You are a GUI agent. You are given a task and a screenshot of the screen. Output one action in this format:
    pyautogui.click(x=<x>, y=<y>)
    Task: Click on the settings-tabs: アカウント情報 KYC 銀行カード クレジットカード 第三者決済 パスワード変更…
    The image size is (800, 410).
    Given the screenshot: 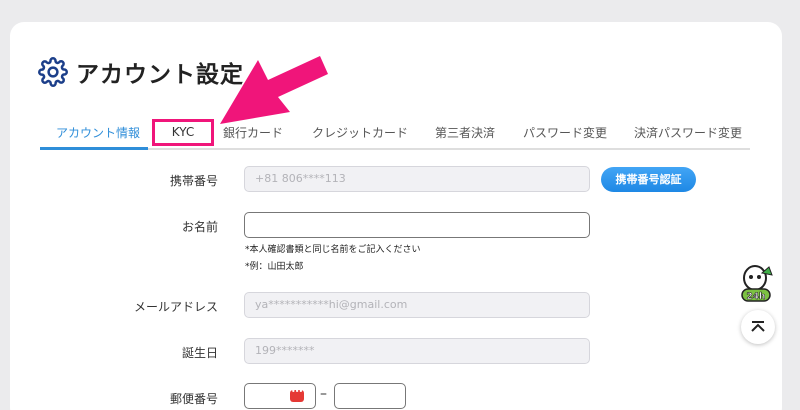 What is the action you would take?
    pyautogui.click(x=395, y=134)
    